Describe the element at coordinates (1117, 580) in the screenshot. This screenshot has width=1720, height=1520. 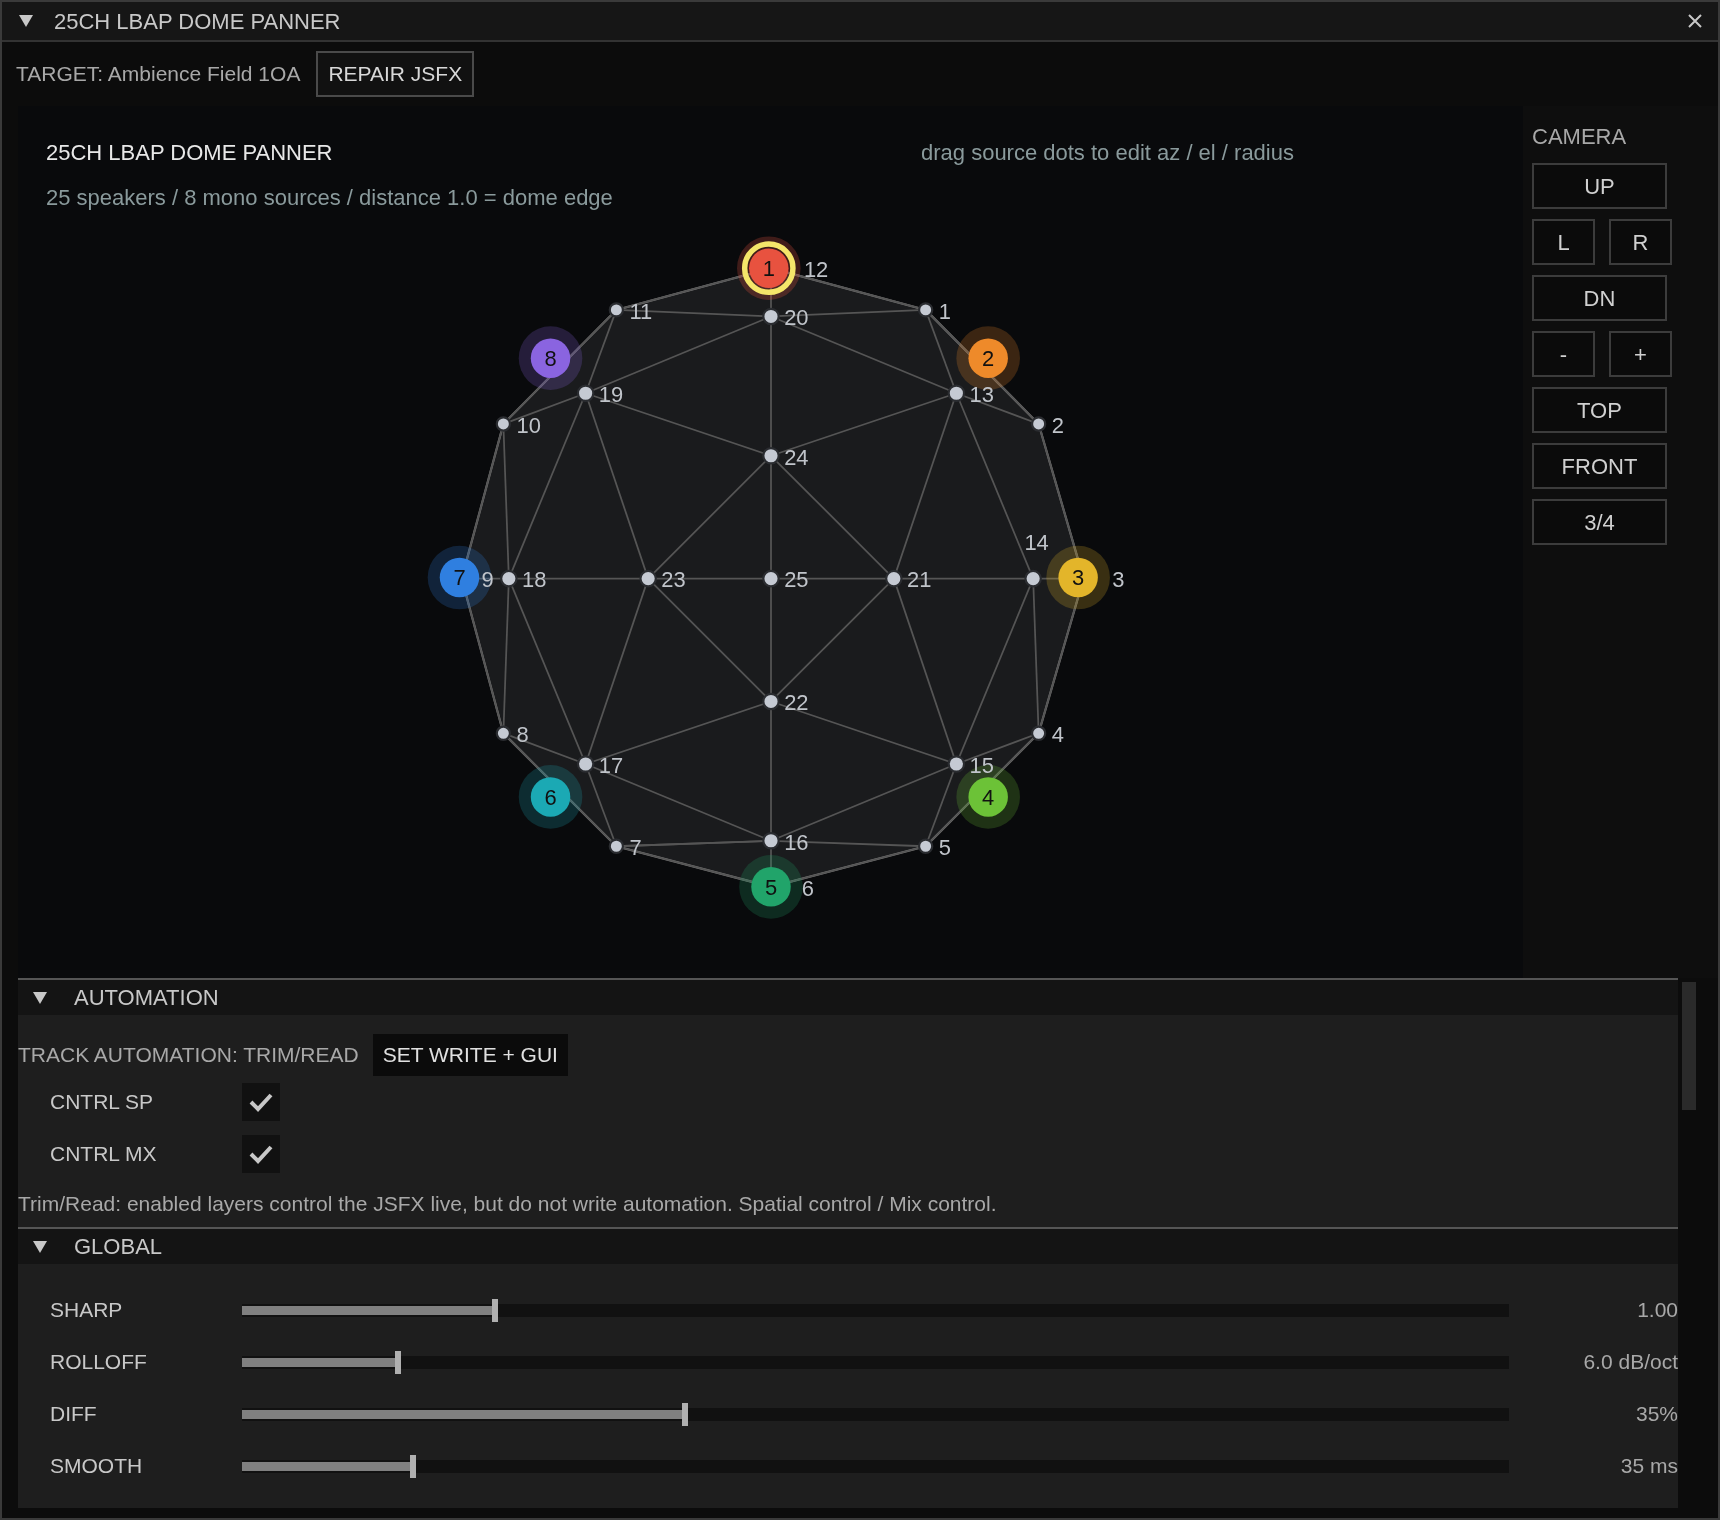
I see `speaker-label: 3` at that location.